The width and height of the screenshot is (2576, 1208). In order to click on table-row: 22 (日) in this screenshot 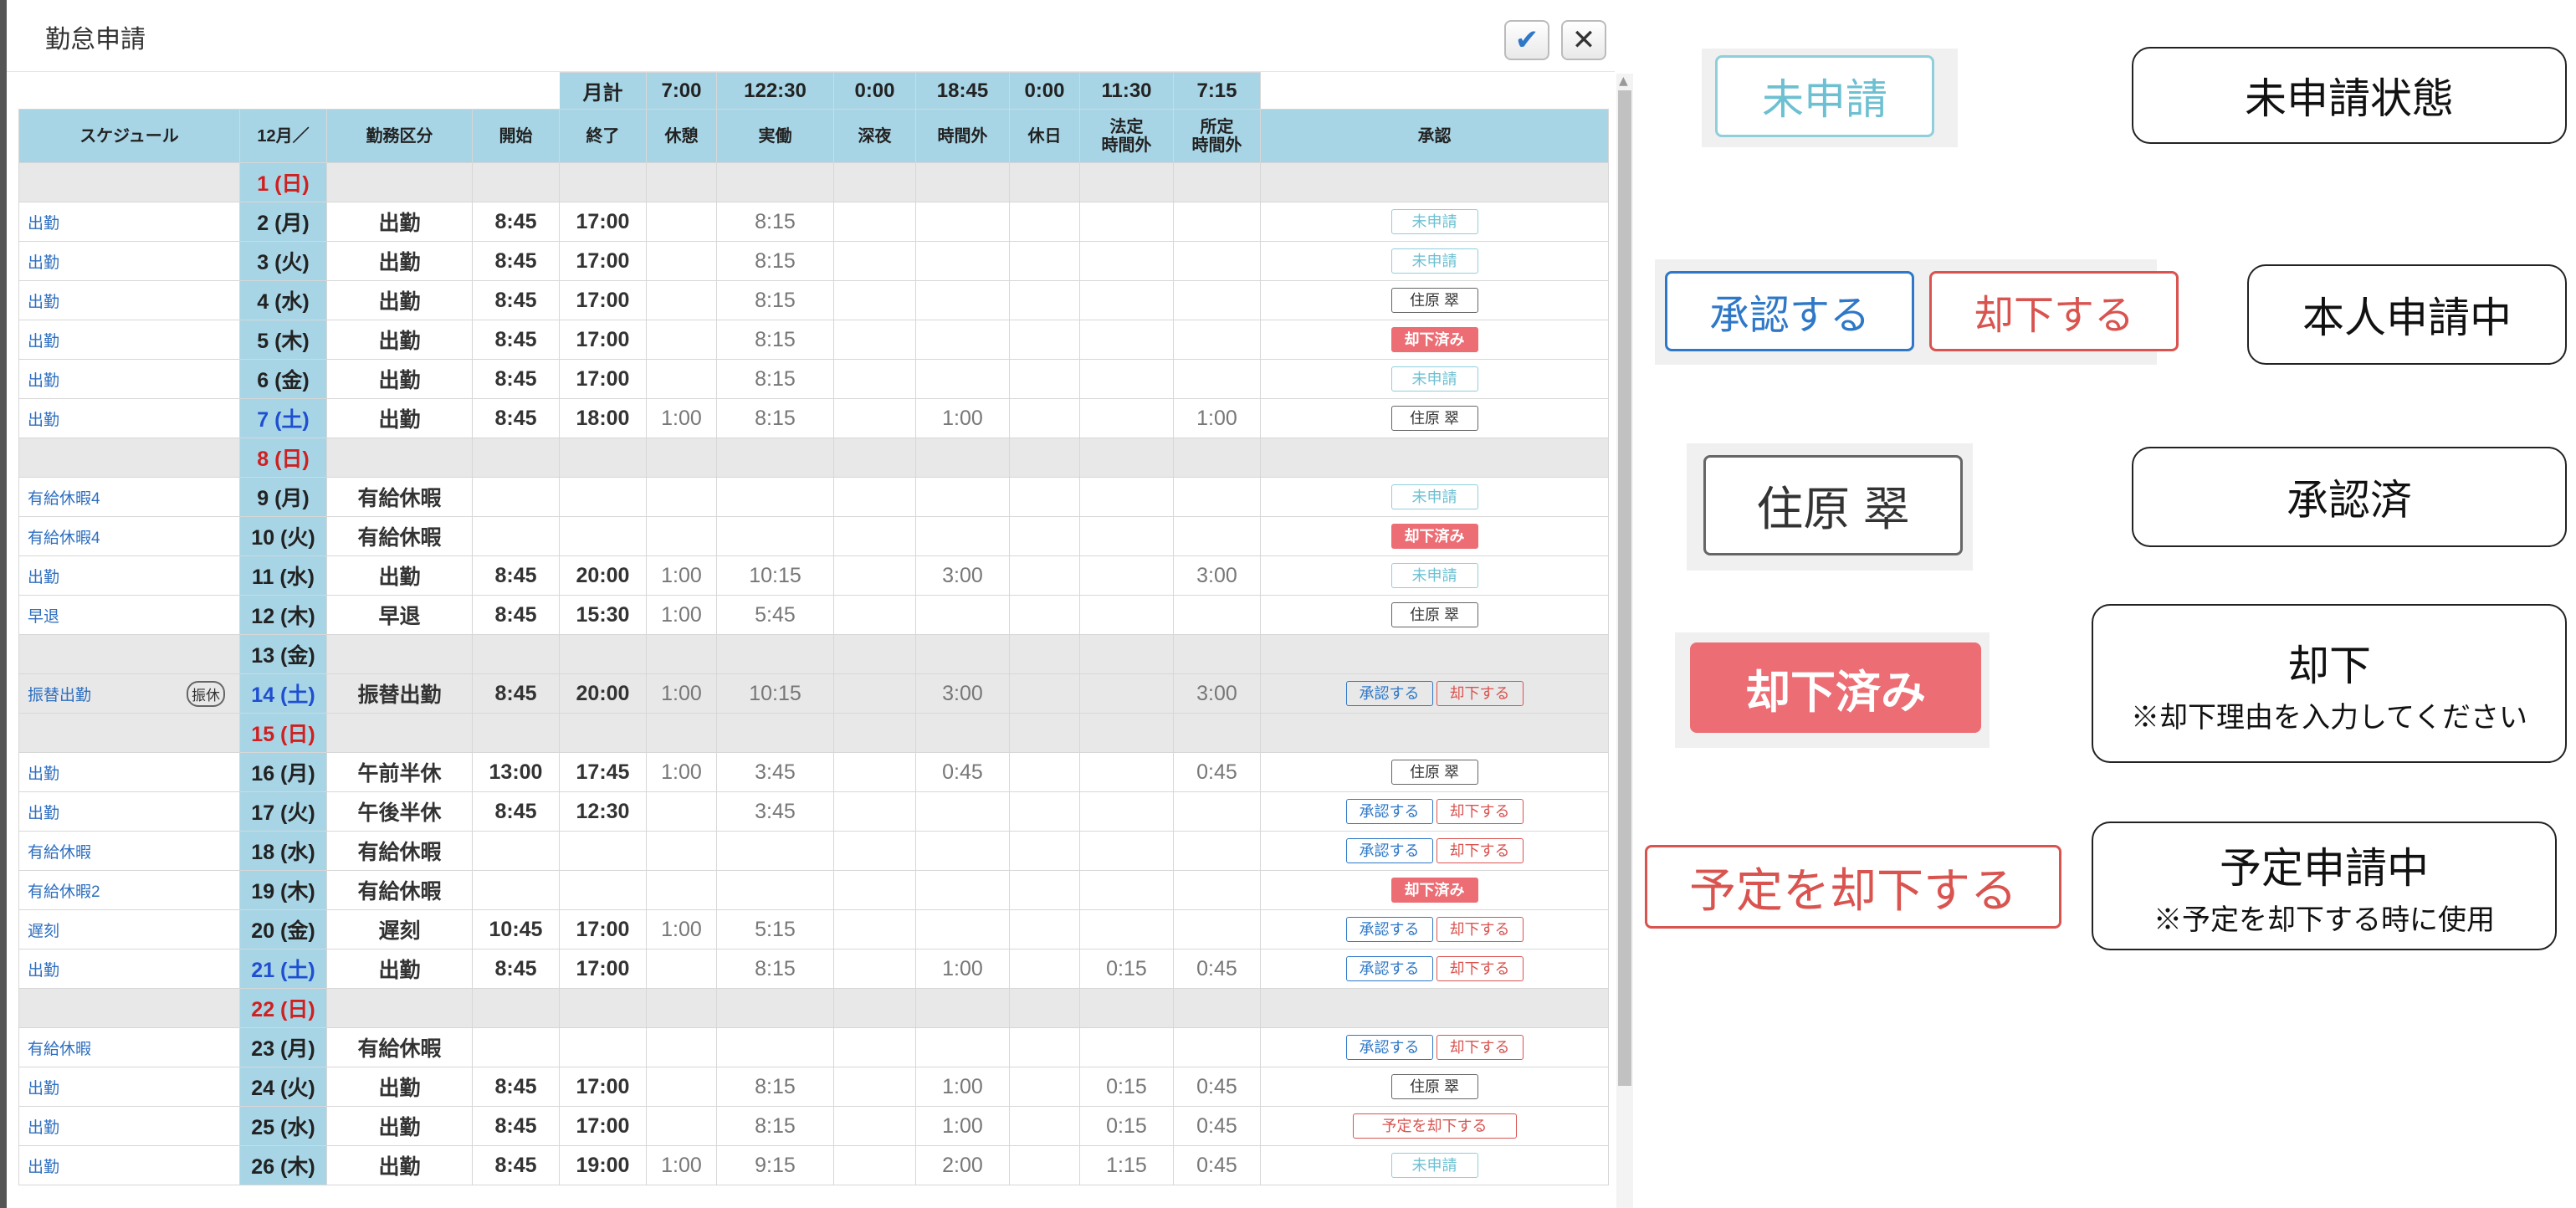, I will do `click(814, 1008)`.